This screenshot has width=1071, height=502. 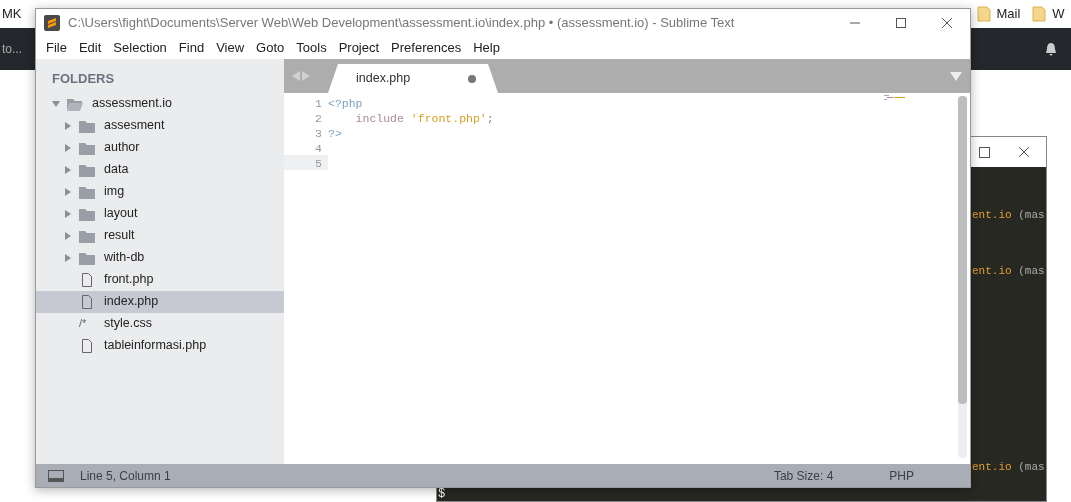 What do you see at coordinates (901, 475) in the screenshot?
I see `syntax-indicator: PHP` at bounding box center [901, 475].